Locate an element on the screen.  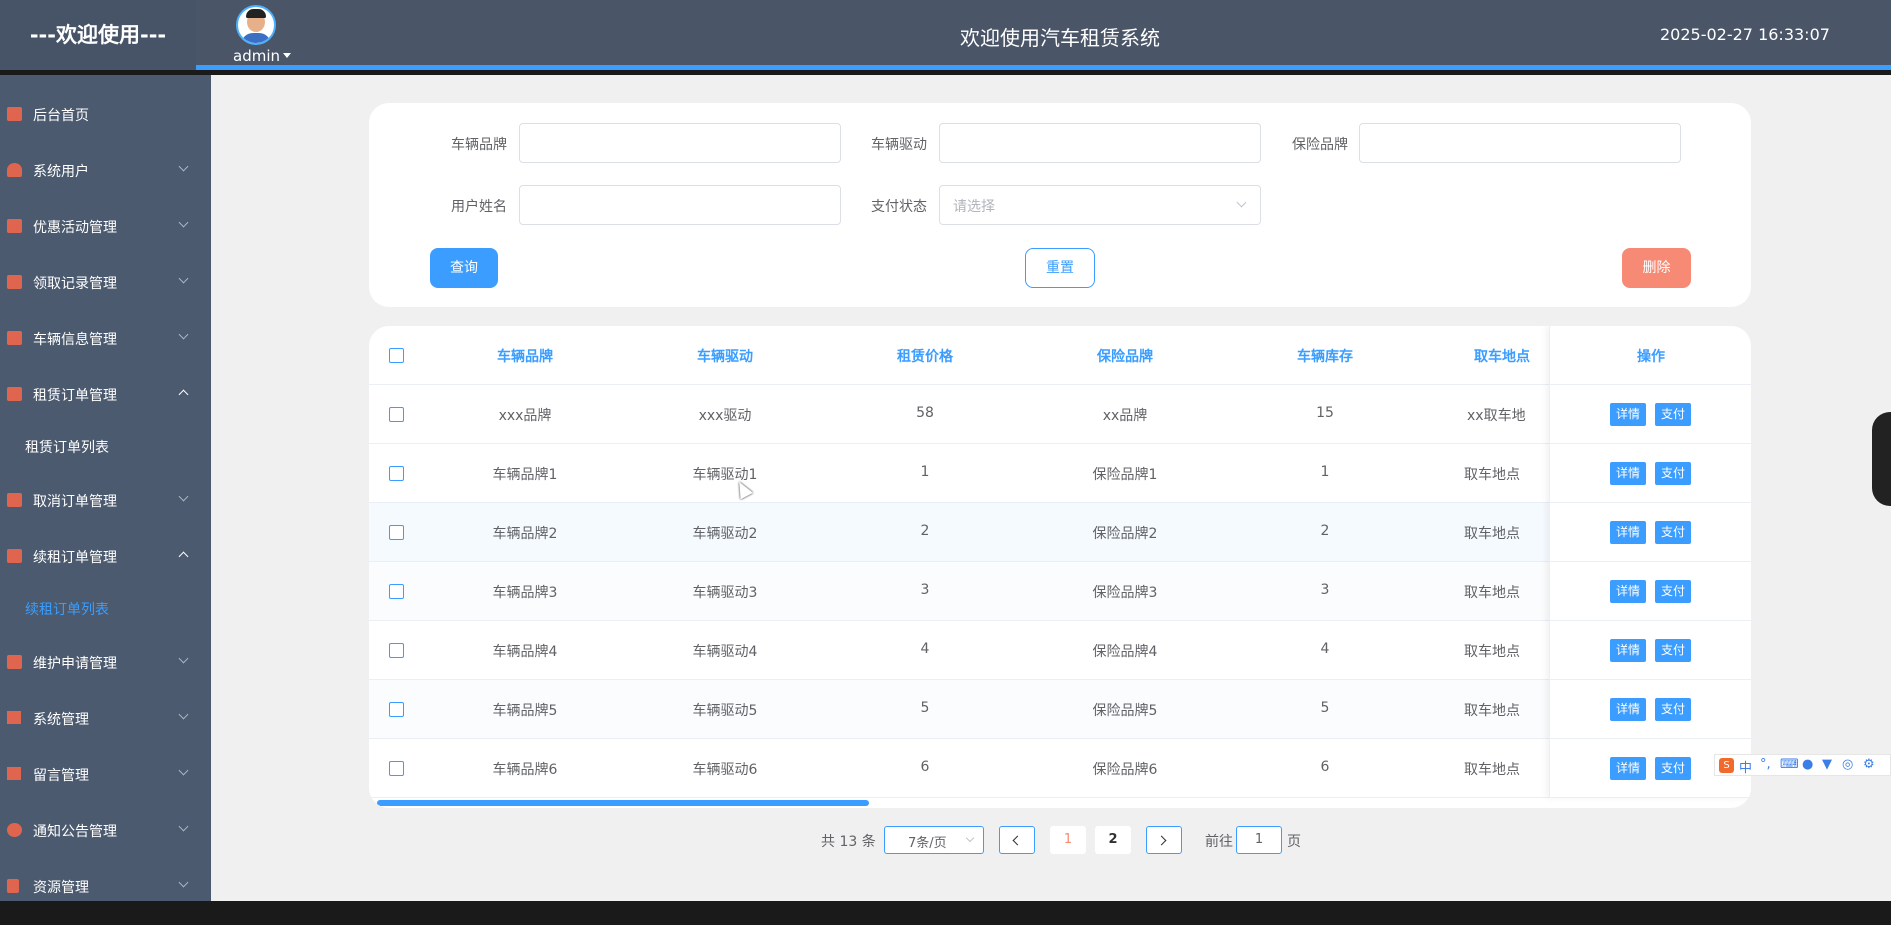
username-filter-input is located at coordinates (680, 205).